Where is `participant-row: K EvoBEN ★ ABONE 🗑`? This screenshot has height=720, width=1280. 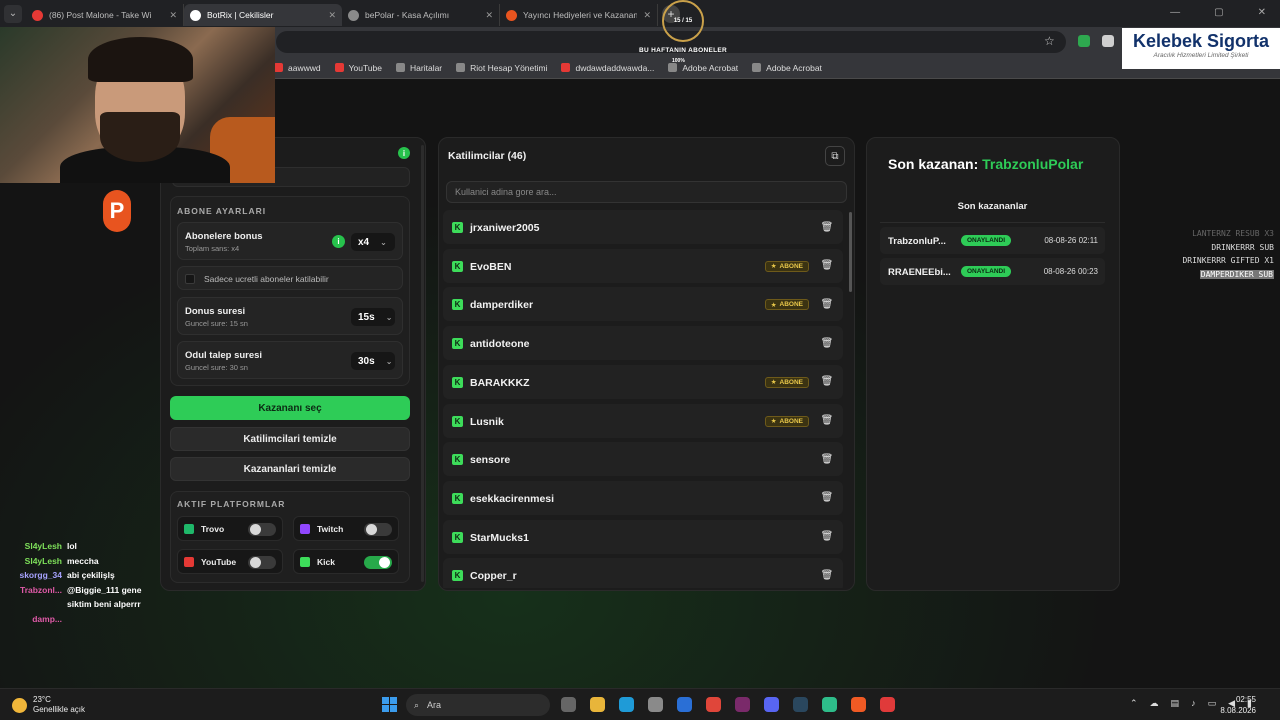
participant-row: K EvoBEN ★ ABONE 🗑 is located at coordinates (643, 265).